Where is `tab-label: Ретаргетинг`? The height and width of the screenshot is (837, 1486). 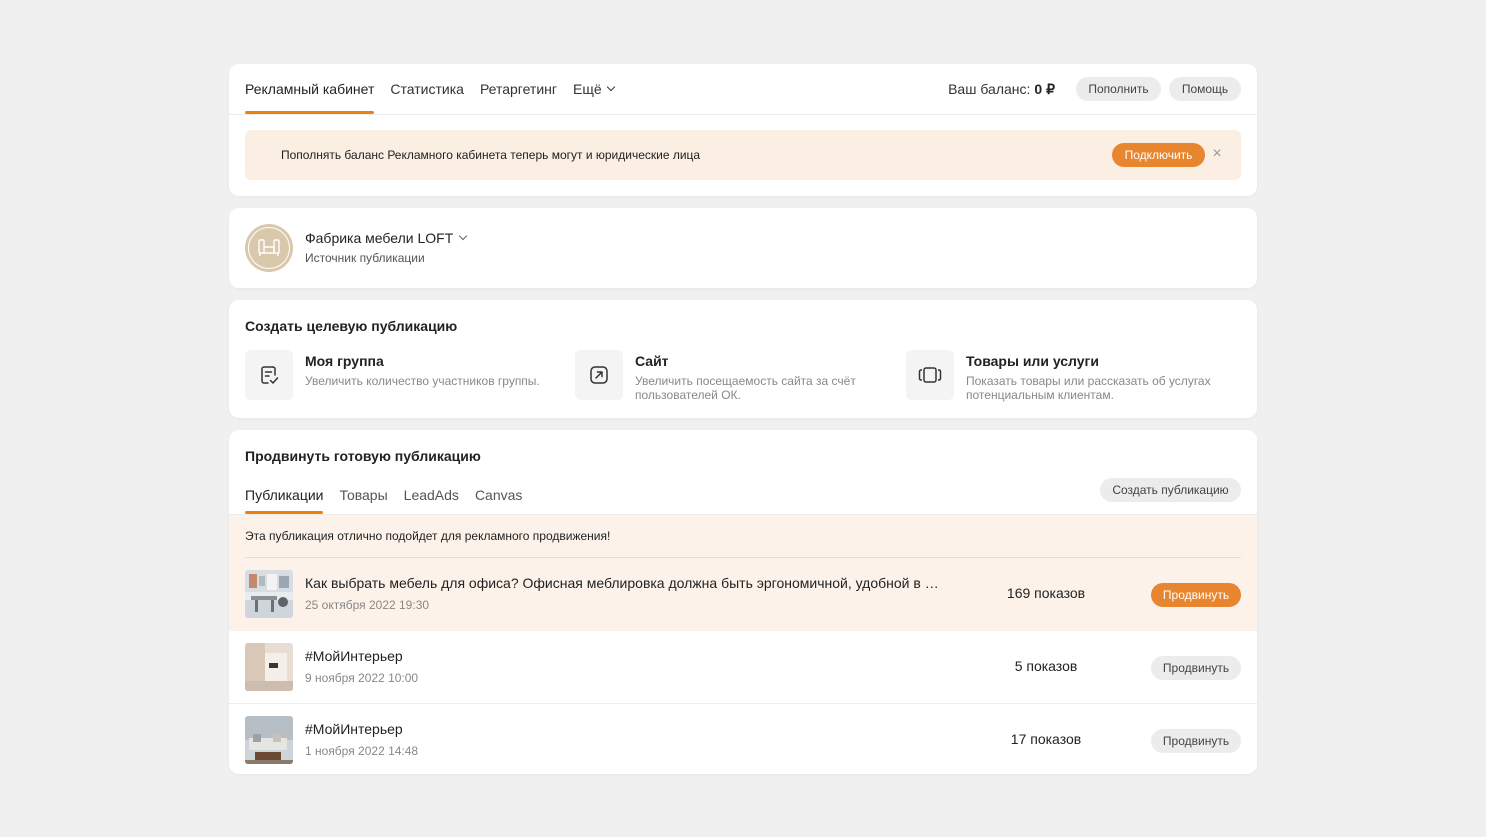 tab-label: Ретаргетинг is located at coordinates (518, 89).